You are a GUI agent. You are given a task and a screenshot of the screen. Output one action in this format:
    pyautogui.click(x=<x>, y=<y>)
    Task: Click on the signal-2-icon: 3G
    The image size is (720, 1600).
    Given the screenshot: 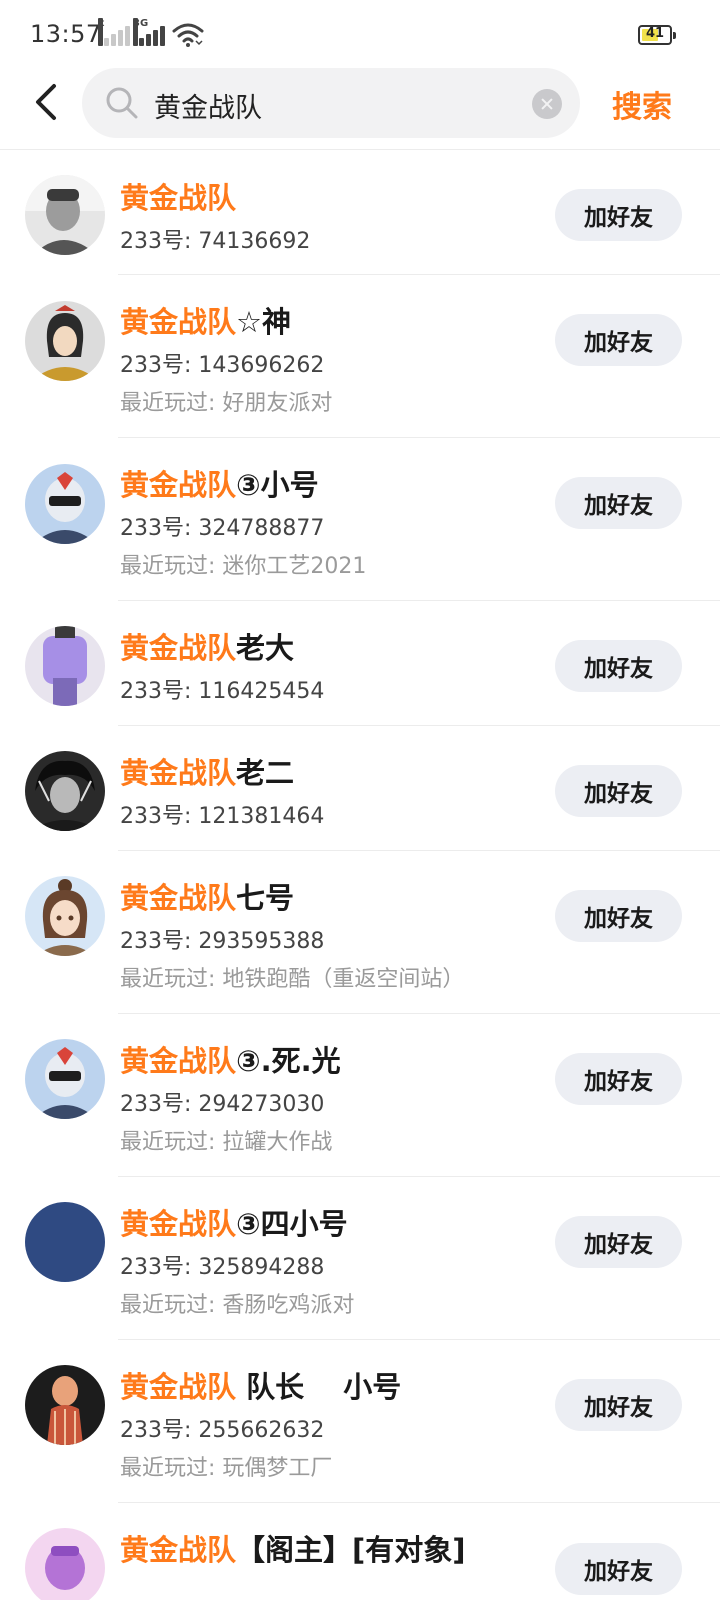 What is the action you would take?
    pyautogui.click(x=149, y=32)
    